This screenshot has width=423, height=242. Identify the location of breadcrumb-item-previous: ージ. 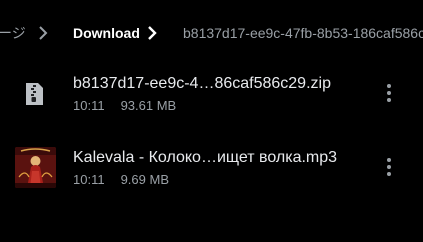
(13, 33).